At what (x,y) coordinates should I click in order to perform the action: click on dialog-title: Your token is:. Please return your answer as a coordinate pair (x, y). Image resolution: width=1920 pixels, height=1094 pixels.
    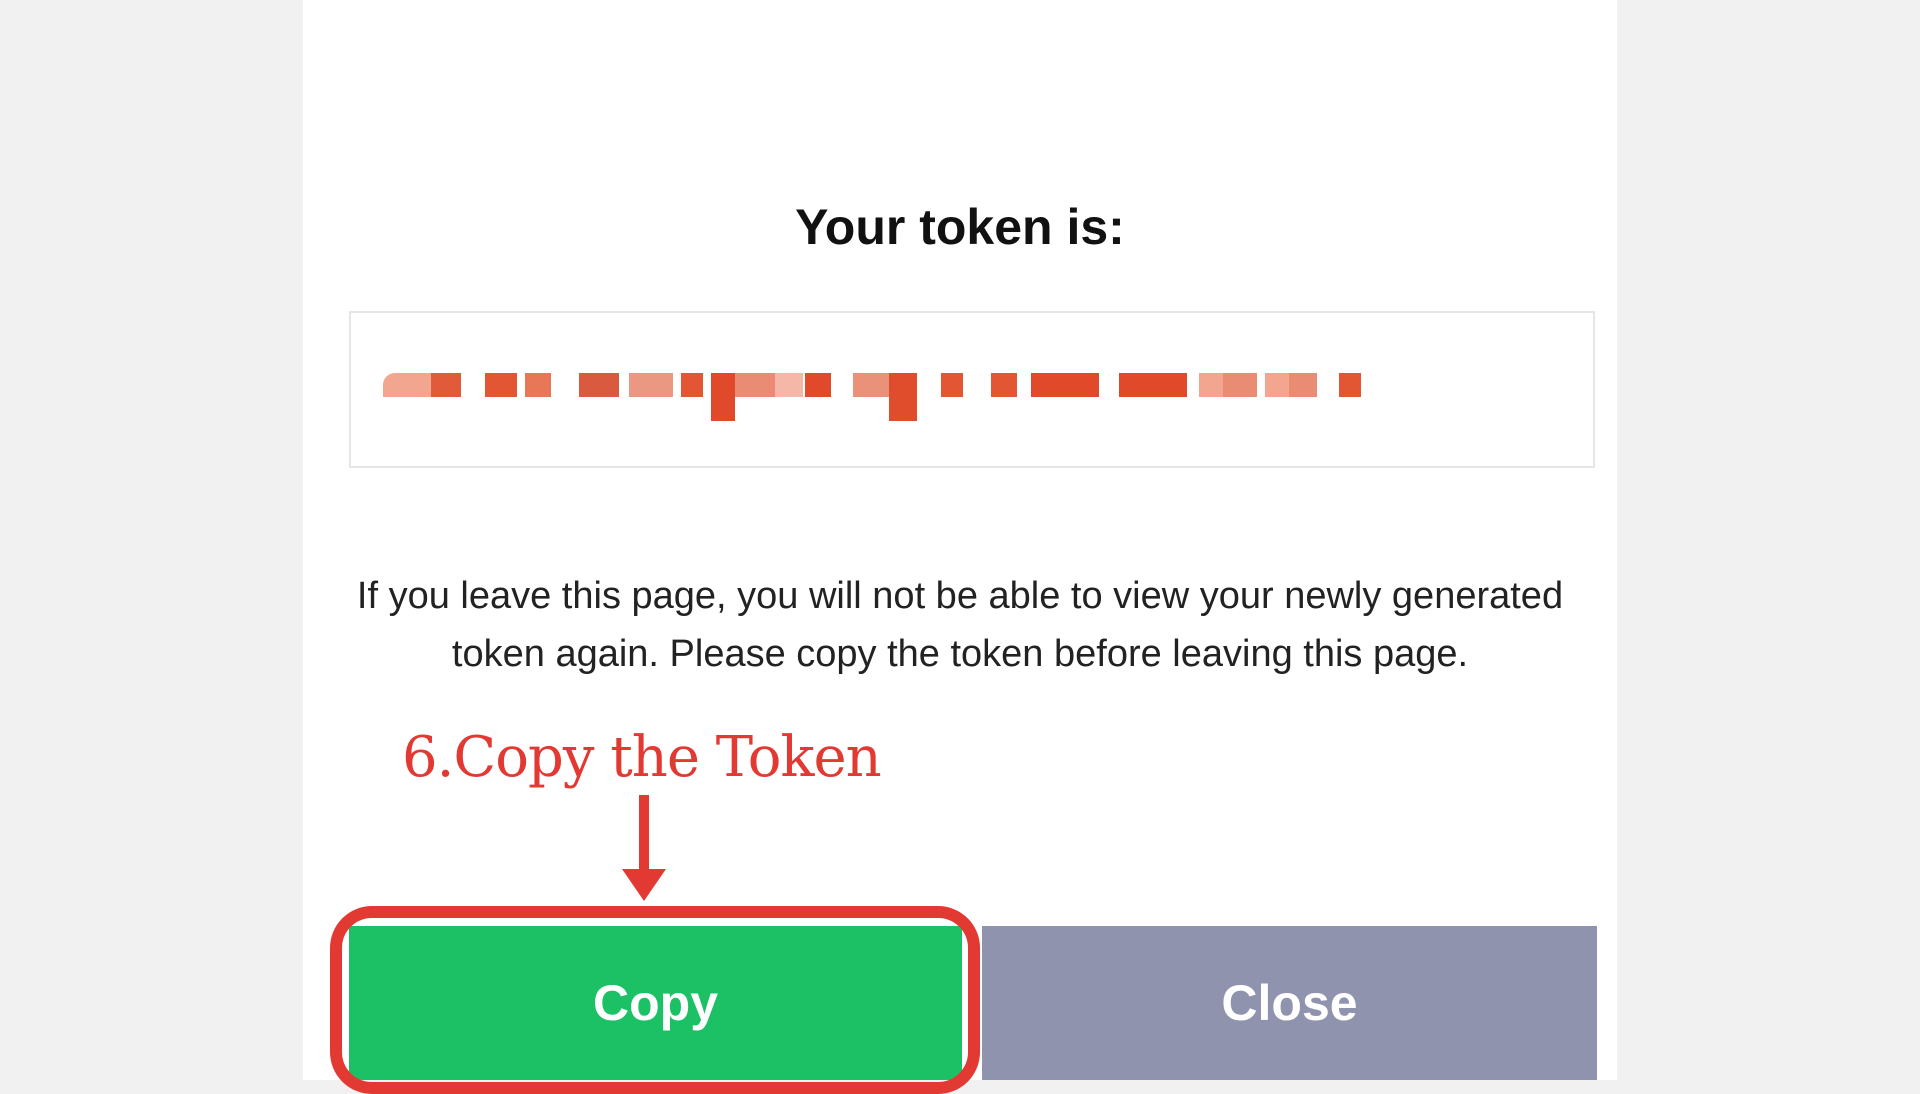
    Looking at the image, I should click on (960, 227).